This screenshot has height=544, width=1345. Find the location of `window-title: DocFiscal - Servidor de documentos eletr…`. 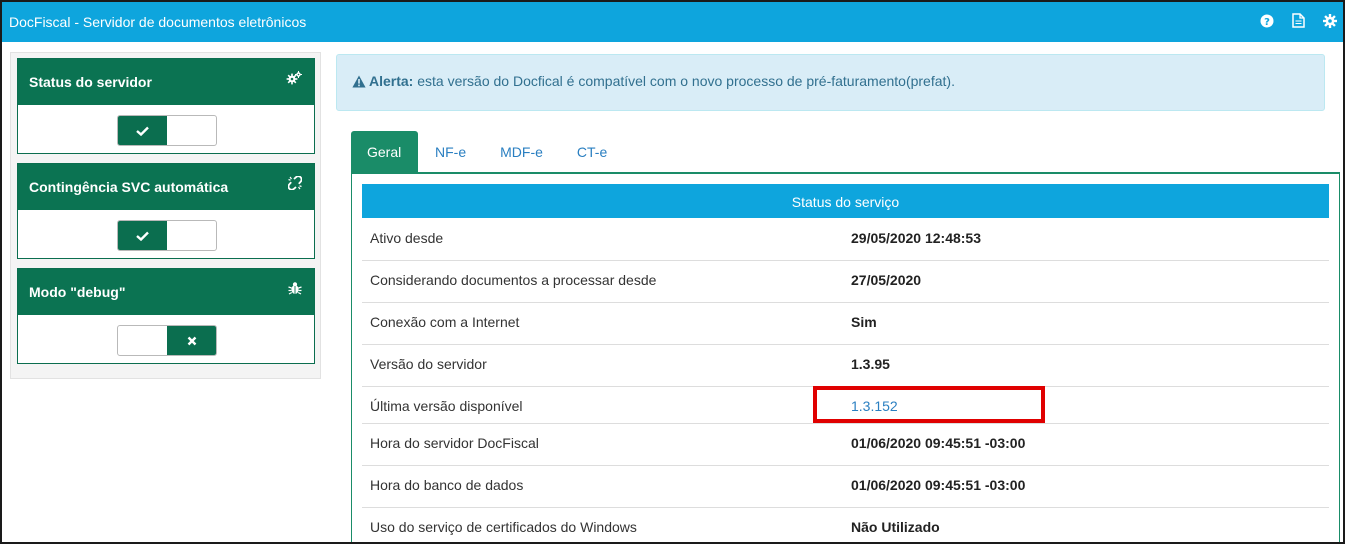

window-title: DocFiscal - Servidor de documentos eletr… is located at coordinates (158, 22).